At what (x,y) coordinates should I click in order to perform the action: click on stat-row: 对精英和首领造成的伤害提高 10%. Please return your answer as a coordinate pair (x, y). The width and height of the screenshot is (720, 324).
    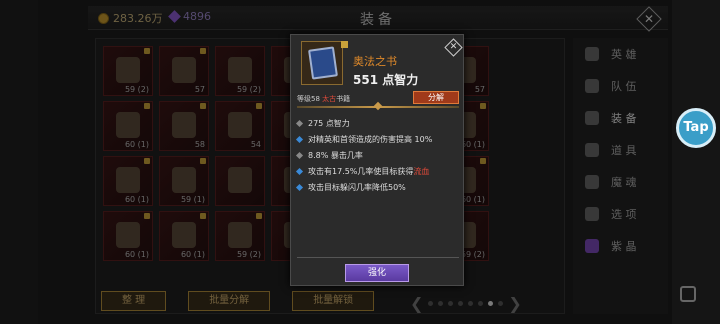
    Looking at the image, I should click on (364, 139).